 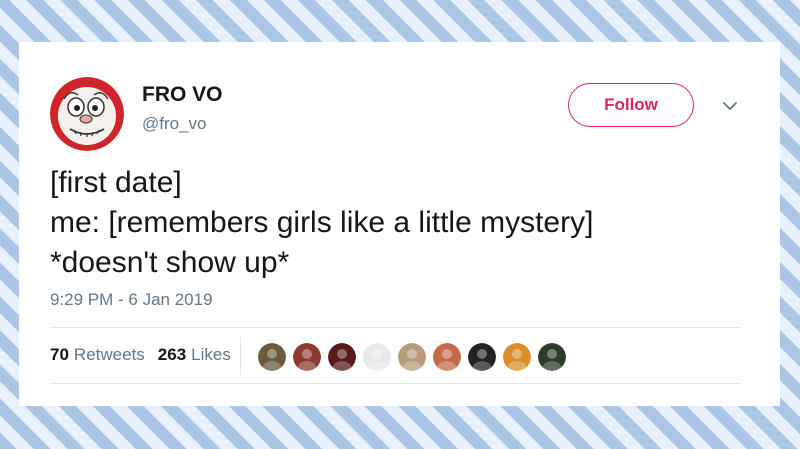 I want to click on stats-separator, so click(x=240, y=356).